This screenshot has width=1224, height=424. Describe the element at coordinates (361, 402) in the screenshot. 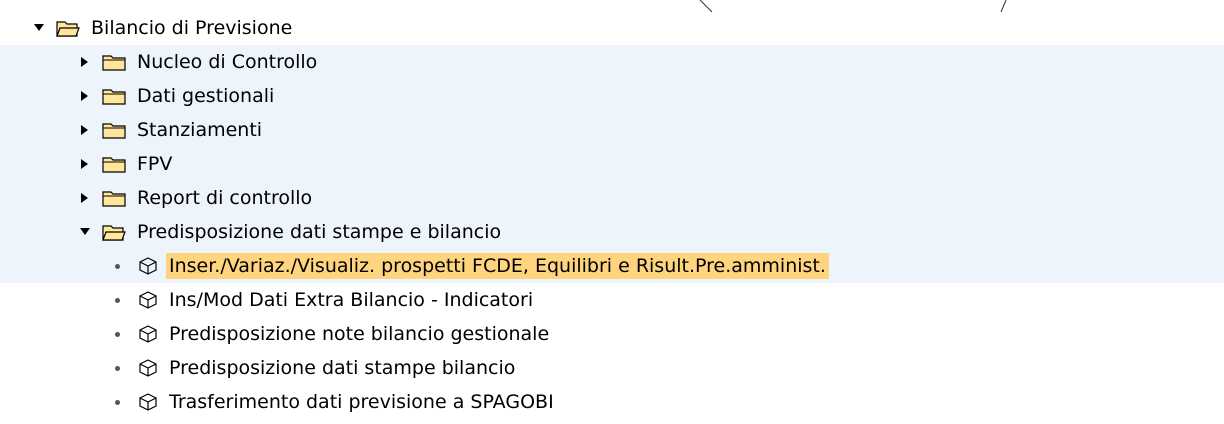

I see `tree-leaf-label: Trasferimento dati previsione a SPAGOBI` at that location.